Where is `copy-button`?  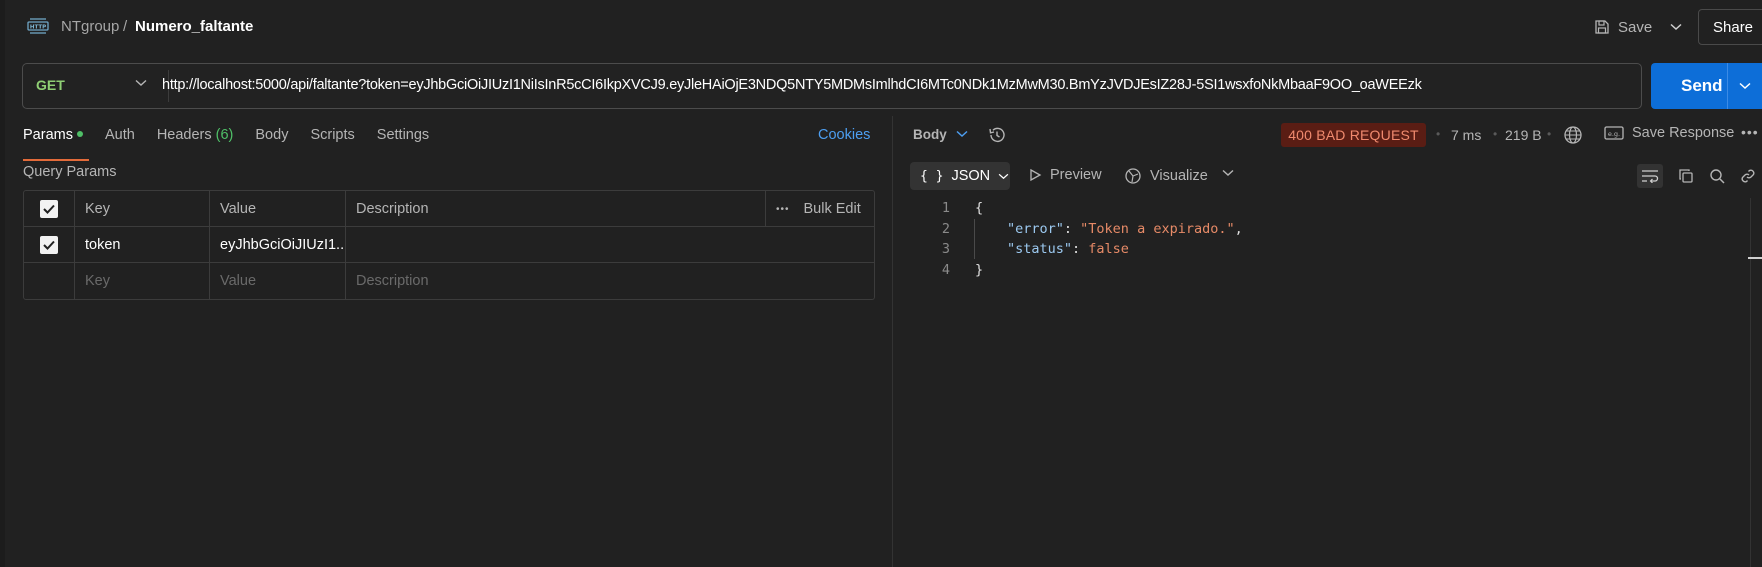
copy-button is located at coordinates (1686, 176).